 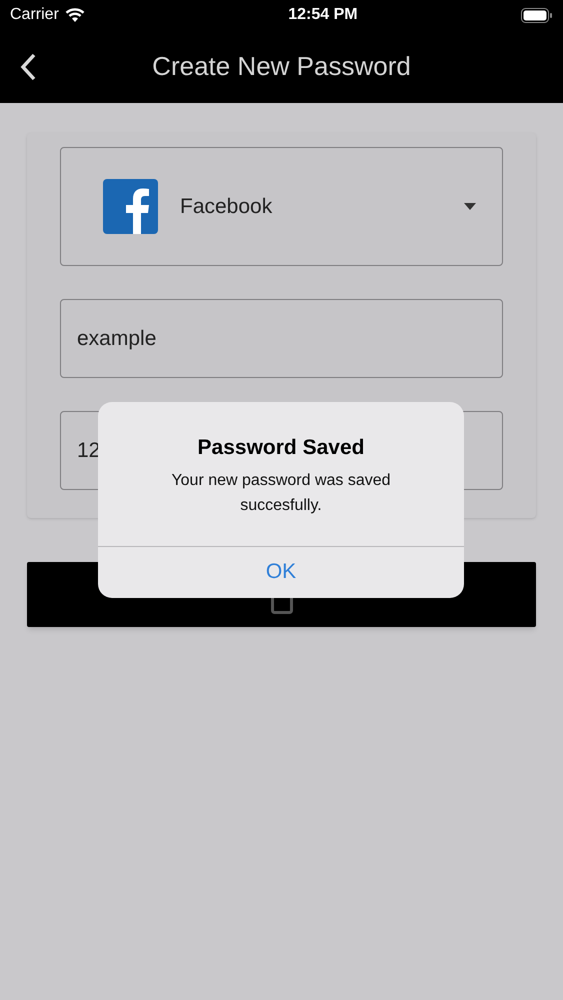 I want to click on alert-message: Your new password was saved succesfully., so click(x=281, y=493).